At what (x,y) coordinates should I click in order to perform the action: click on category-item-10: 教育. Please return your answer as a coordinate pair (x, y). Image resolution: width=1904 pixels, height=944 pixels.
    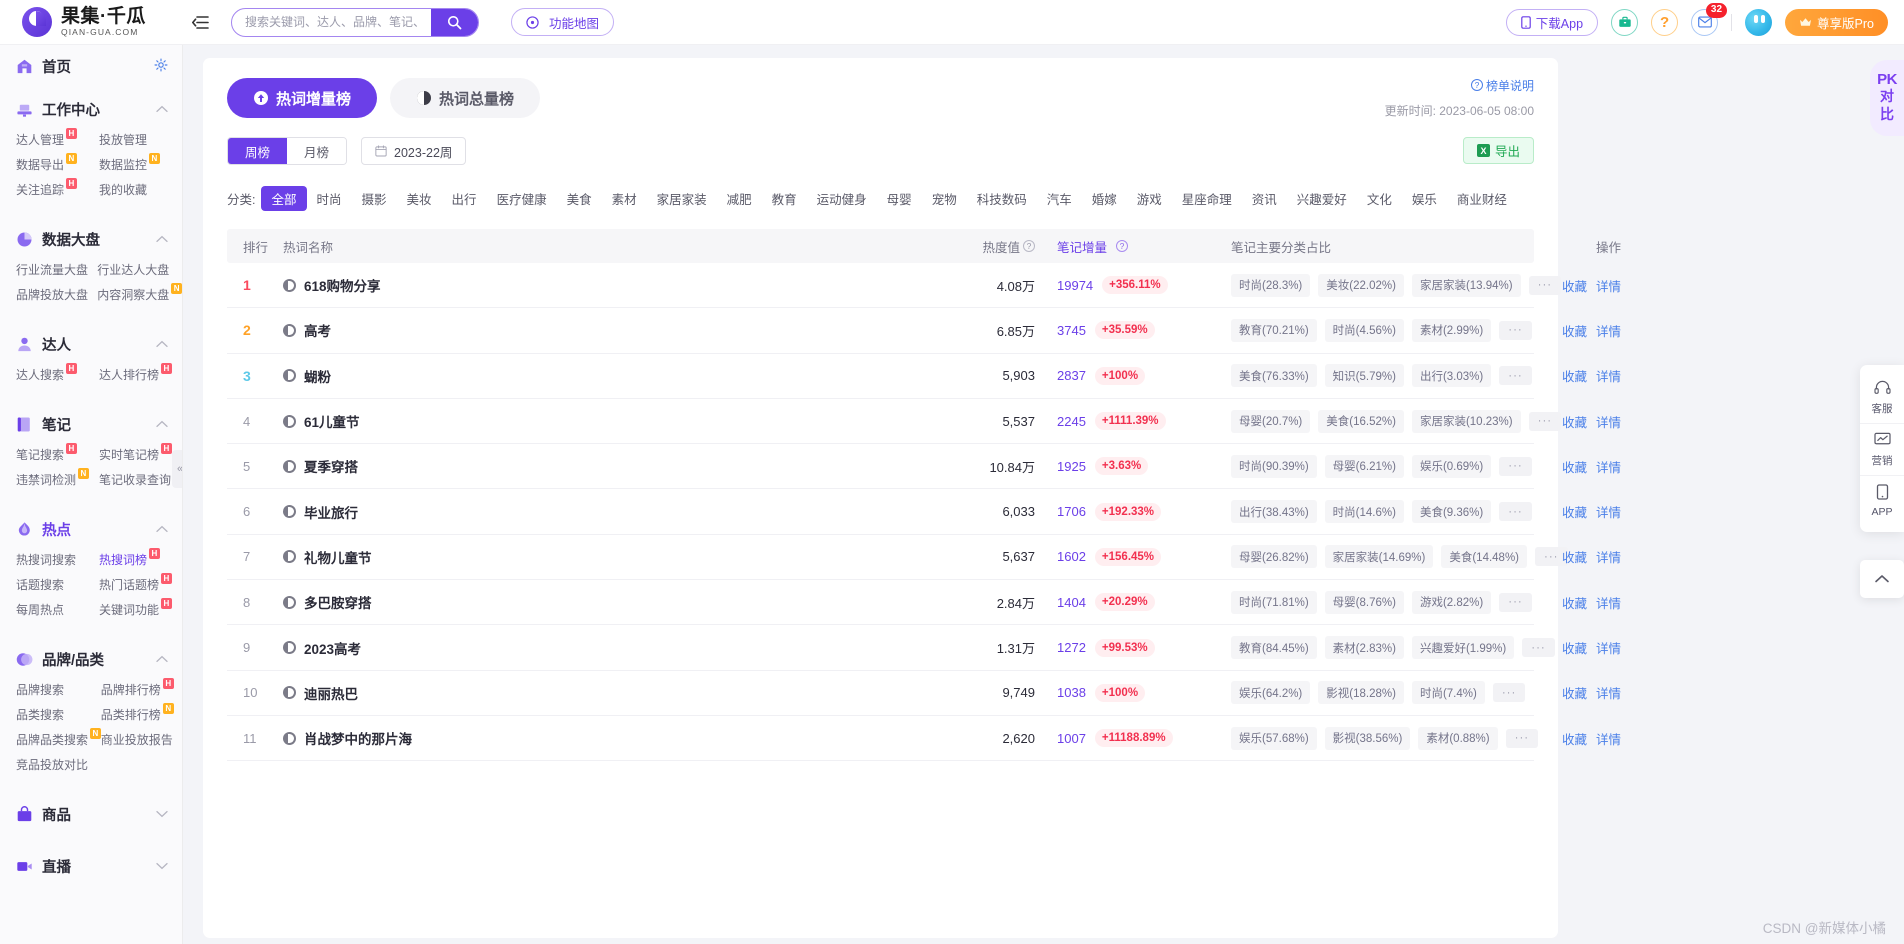
    Looking at the image, I should click on (784, 198).